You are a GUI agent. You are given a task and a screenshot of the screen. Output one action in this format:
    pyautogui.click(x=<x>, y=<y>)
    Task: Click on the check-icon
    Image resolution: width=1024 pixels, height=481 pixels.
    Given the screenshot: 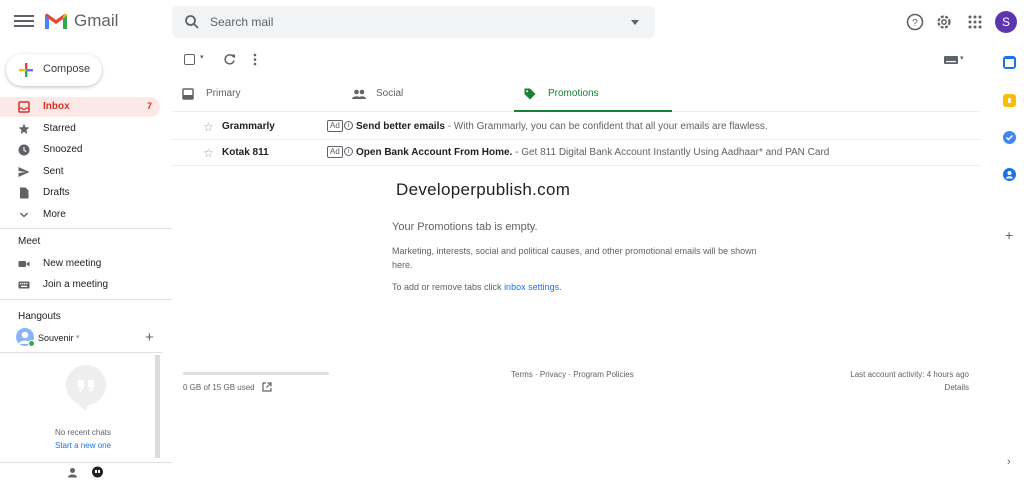 What is the action you would take?
    pyautogui.click(x=1009, y=137)
    